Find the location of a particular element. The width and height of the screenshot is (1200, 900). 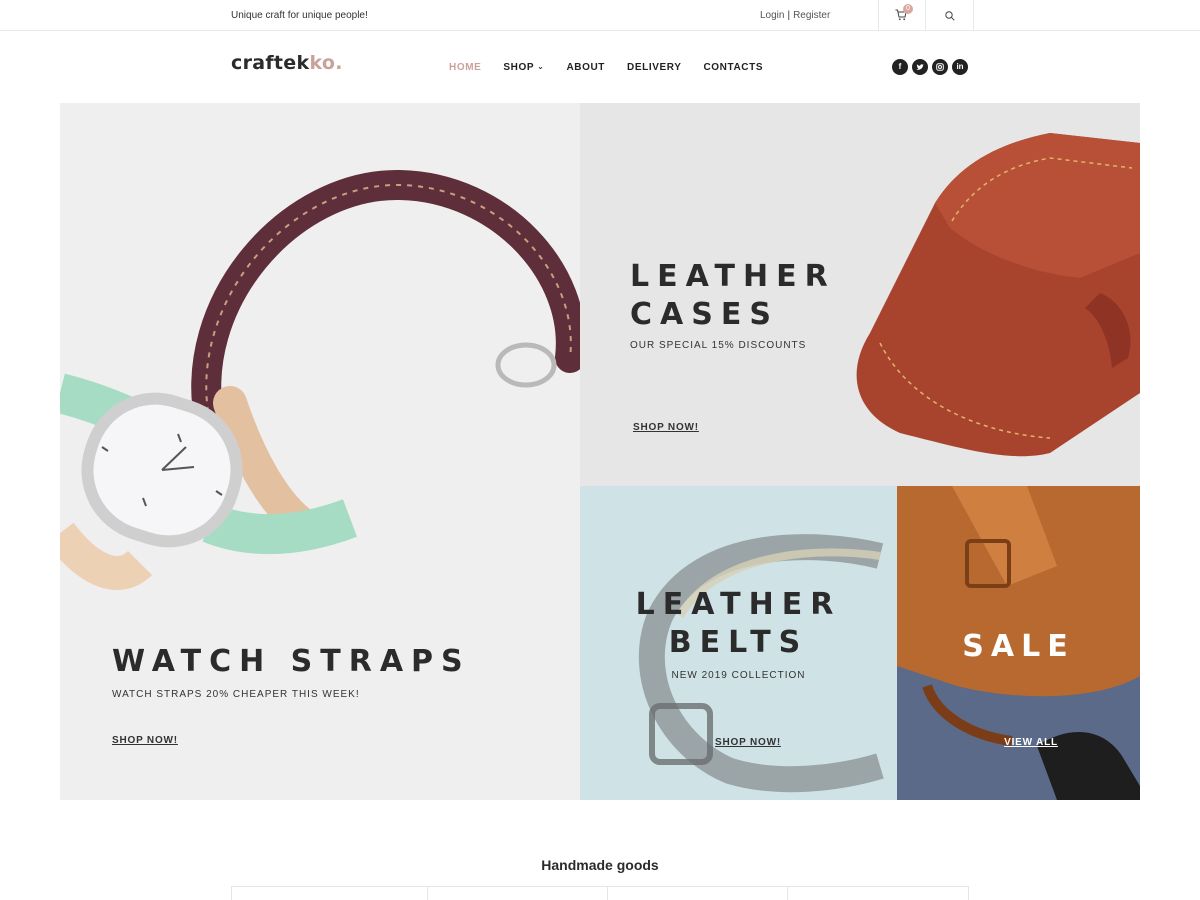

nav-home: HOME is located at coordinates (465, 67).